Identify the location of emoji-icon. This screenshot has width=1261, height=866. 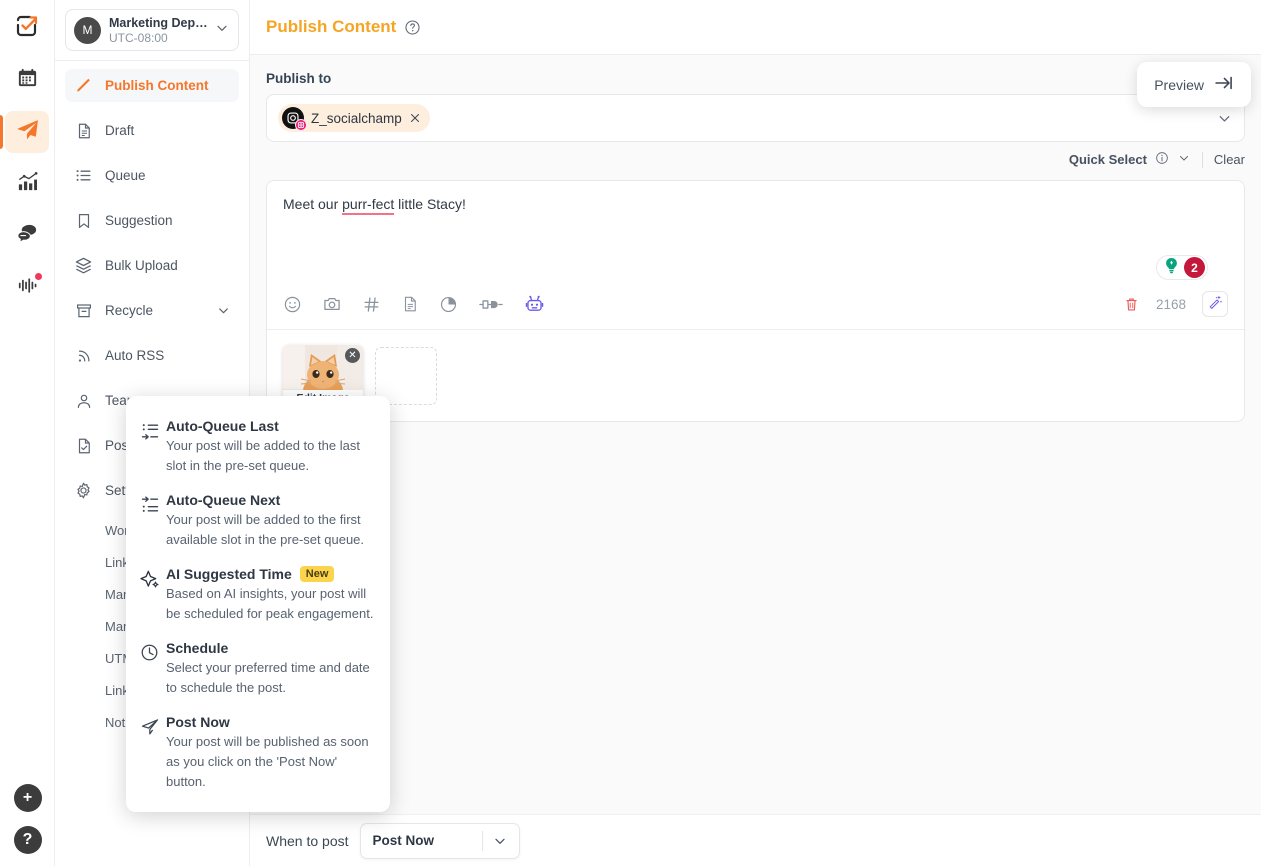
(292, 304).